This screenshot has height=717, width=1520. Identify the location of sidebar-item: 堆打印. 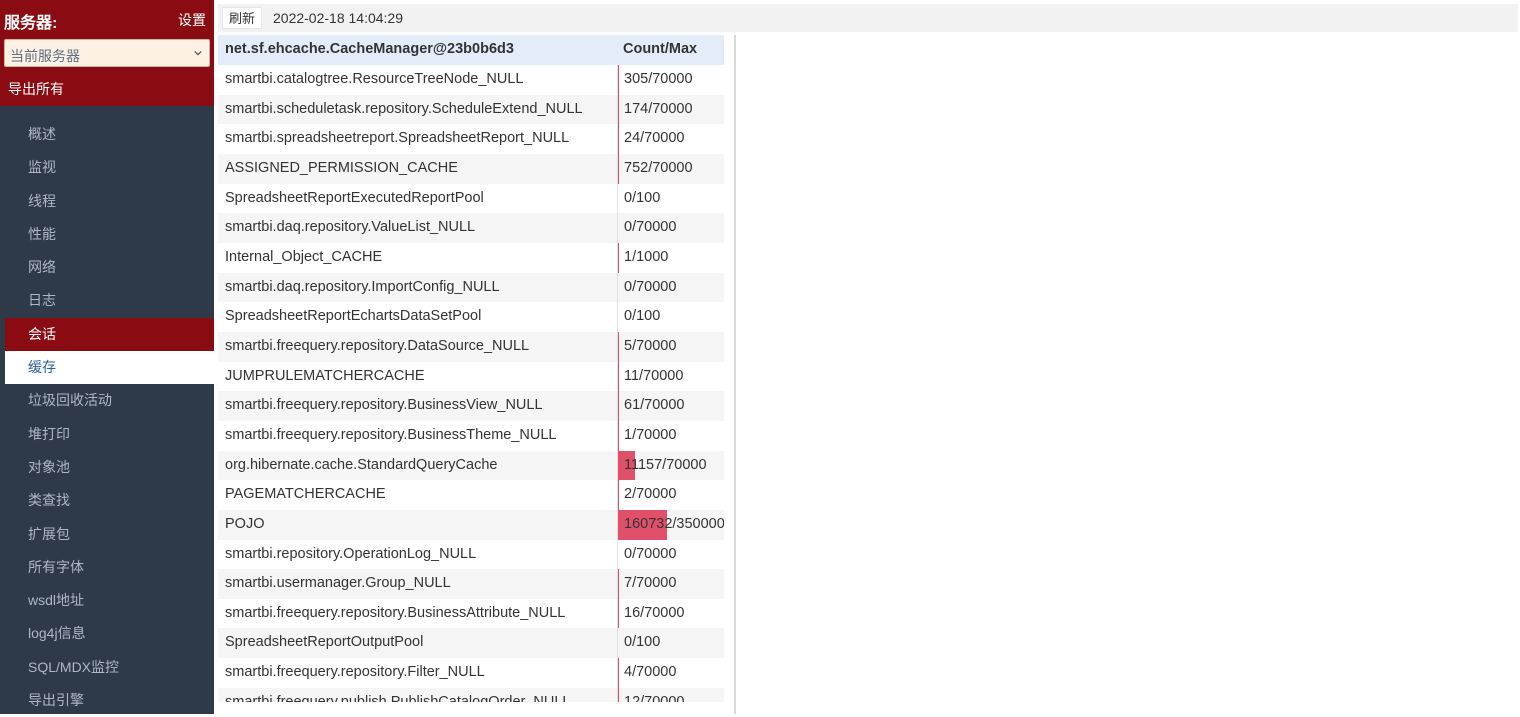
(107, 434).